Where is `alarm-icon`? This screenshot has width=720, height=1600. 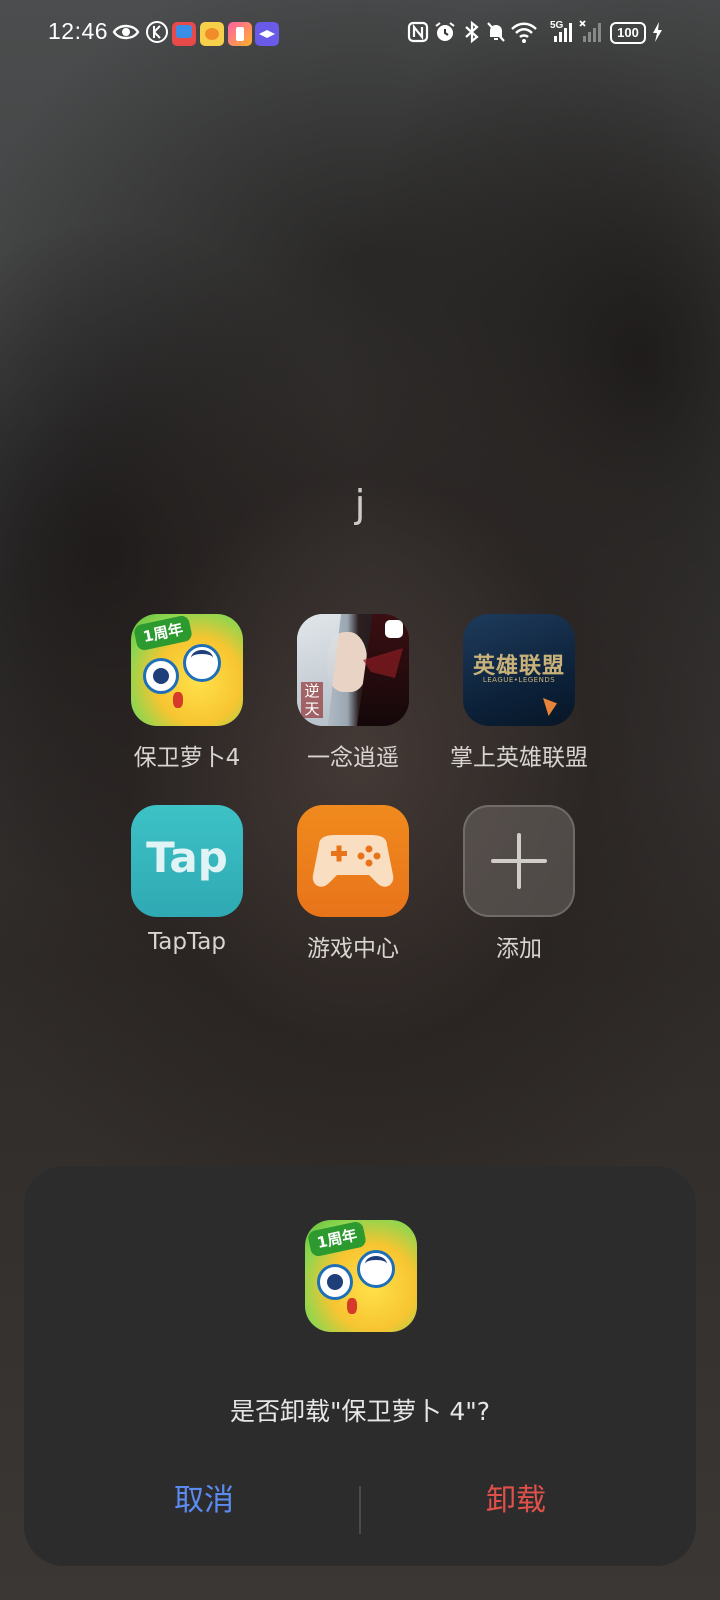 alarm-icon is located at coordinates (445, 31).